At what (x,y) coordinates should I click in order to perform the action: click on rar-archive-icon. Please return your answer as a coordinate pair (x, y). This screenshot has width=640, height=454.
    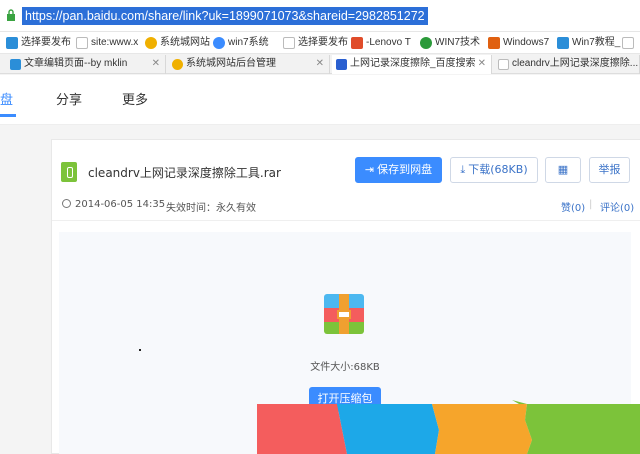
    Looking at the image, I should click on (344, 314).